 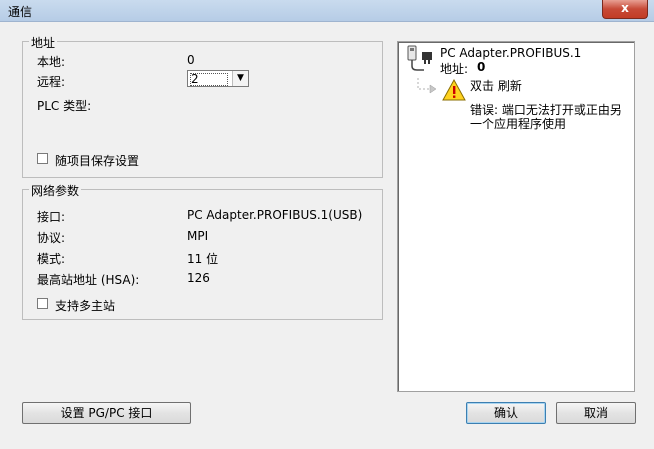 I want to click on focus-rect, so click(x=209, y=79).